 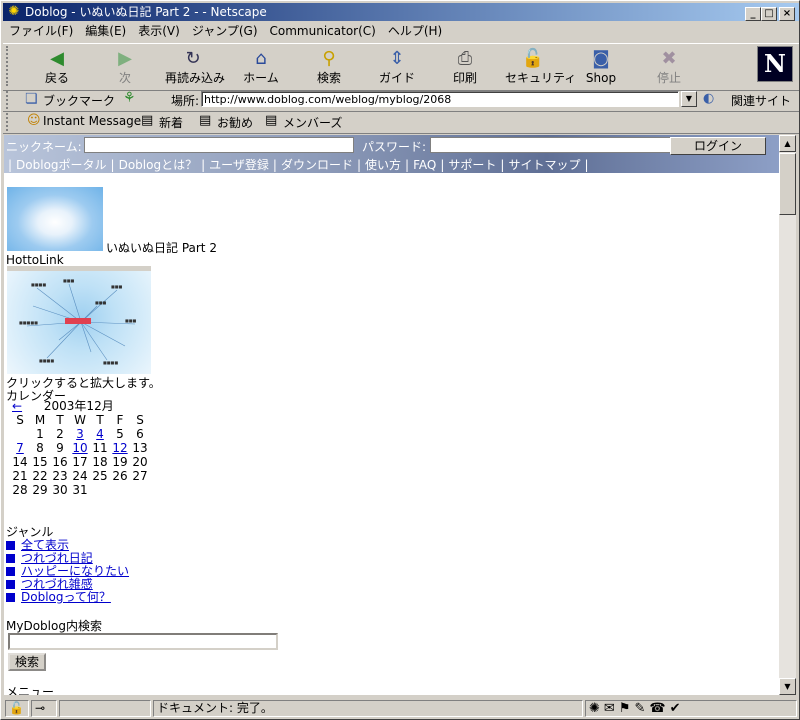 I want to click on menu-edit: 編集(E), so click(x=105, y=31).